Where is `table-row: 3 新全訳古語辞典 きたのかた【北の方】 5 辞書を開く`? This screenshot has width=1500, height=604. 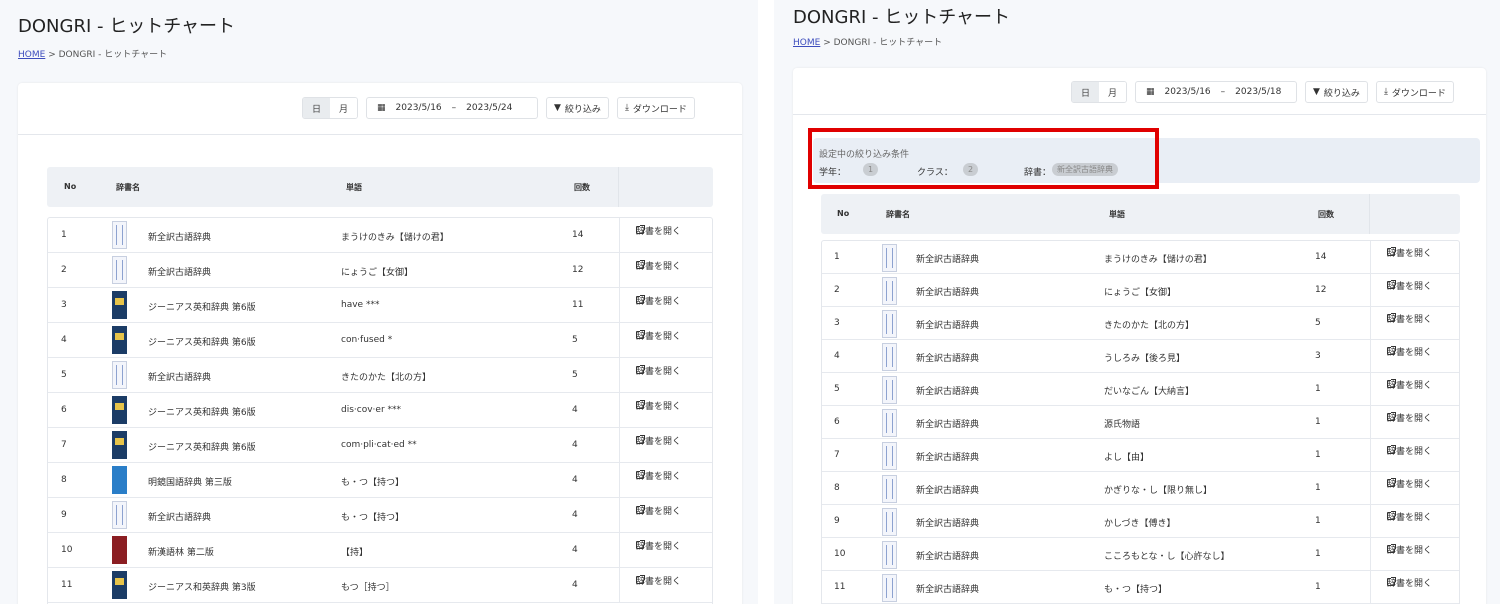 table-row: 3 新全訳古語辞典 きたのかた【北の方】 5 辞書を開く is located at coordinates (1140, 323).